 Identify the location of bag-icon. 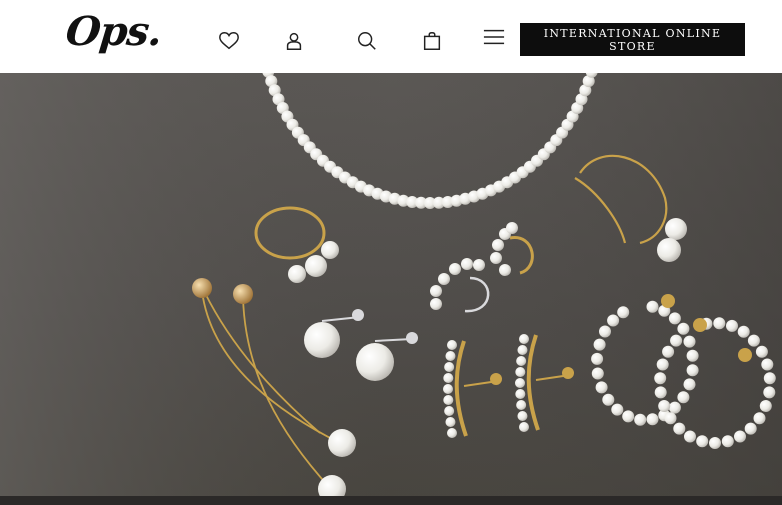
(432, 41).